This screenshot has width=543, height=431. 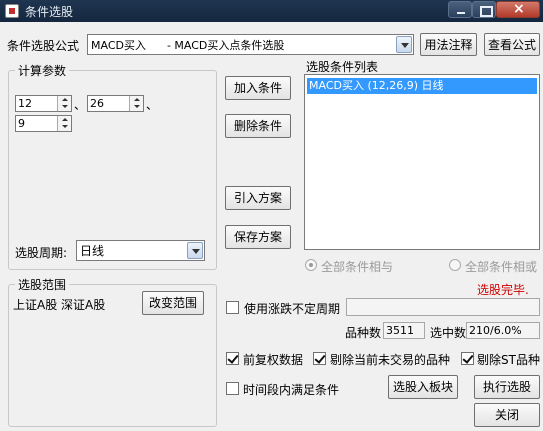 I want to click on exclude-untraded-label: 剔除当前未交易的品种, so click(x=390, y=360).